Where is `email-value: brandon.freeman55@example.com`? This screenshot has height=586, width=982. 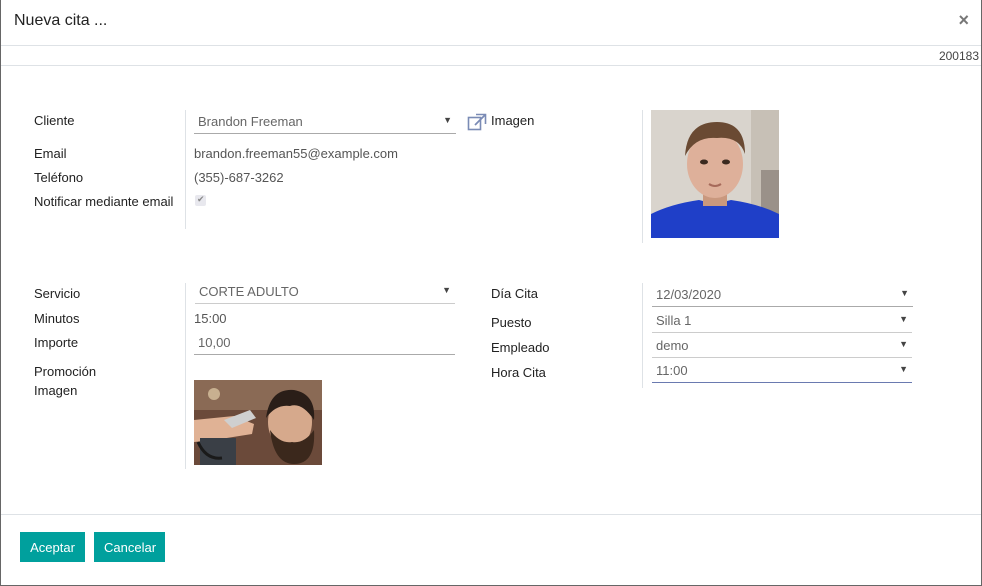
email-value: brandon.freeman55@example.com is located at coordinates (296, 153).